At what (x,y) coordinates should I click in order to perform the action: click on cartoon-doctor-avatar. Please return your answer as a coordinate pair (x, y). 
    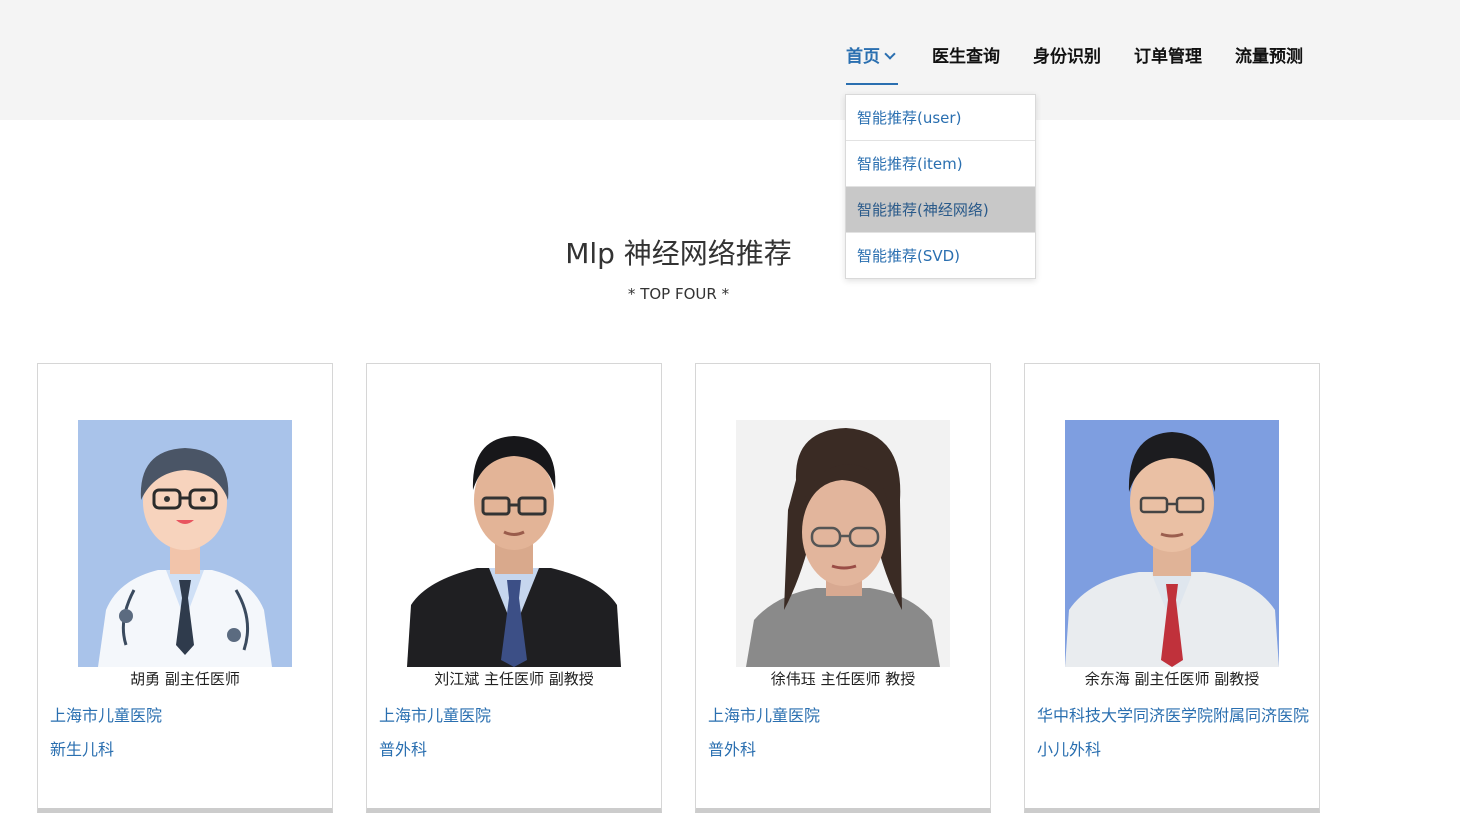
    Looking at the image, I should click on (185, 543).